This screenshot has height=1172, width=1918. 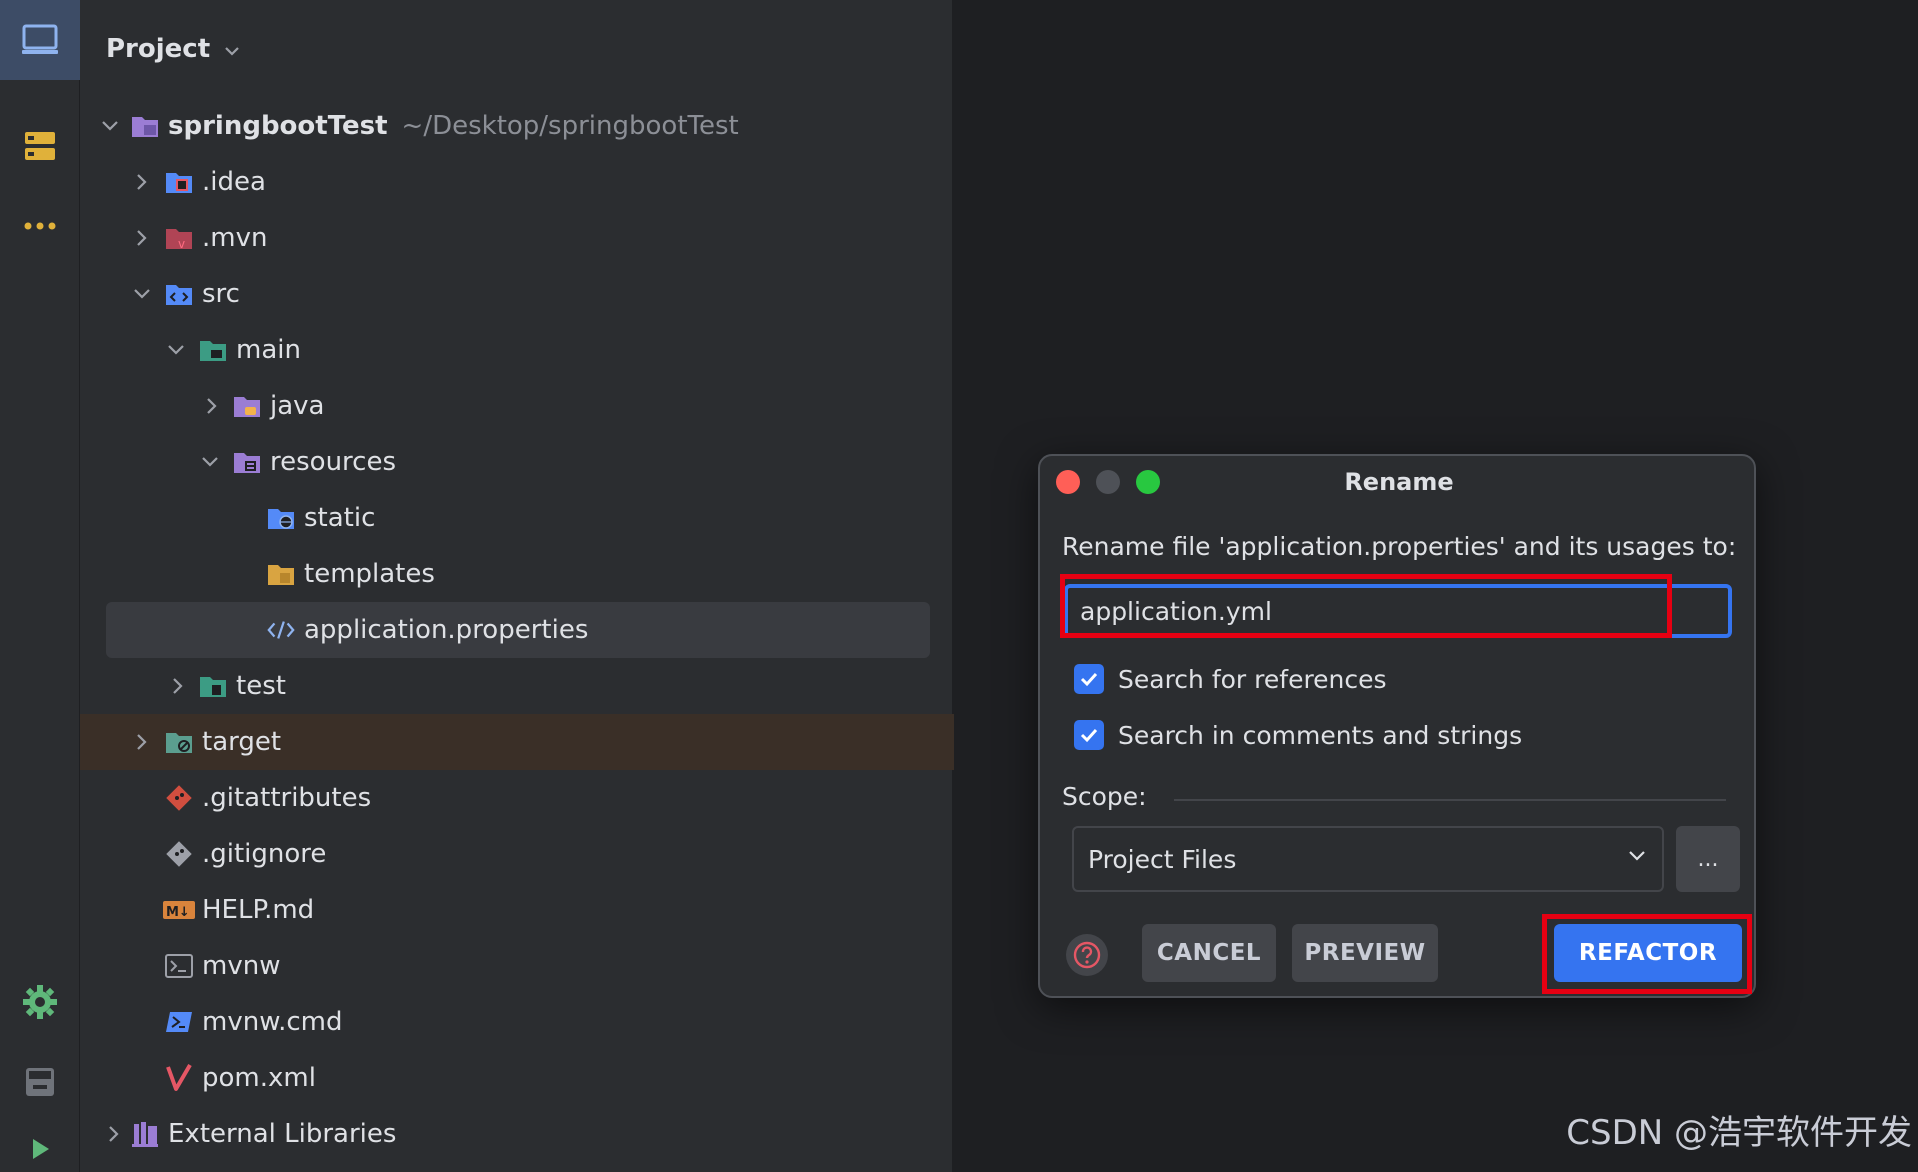 I want to click on search-references-label: Search for references, so click(x=1252, y=679).